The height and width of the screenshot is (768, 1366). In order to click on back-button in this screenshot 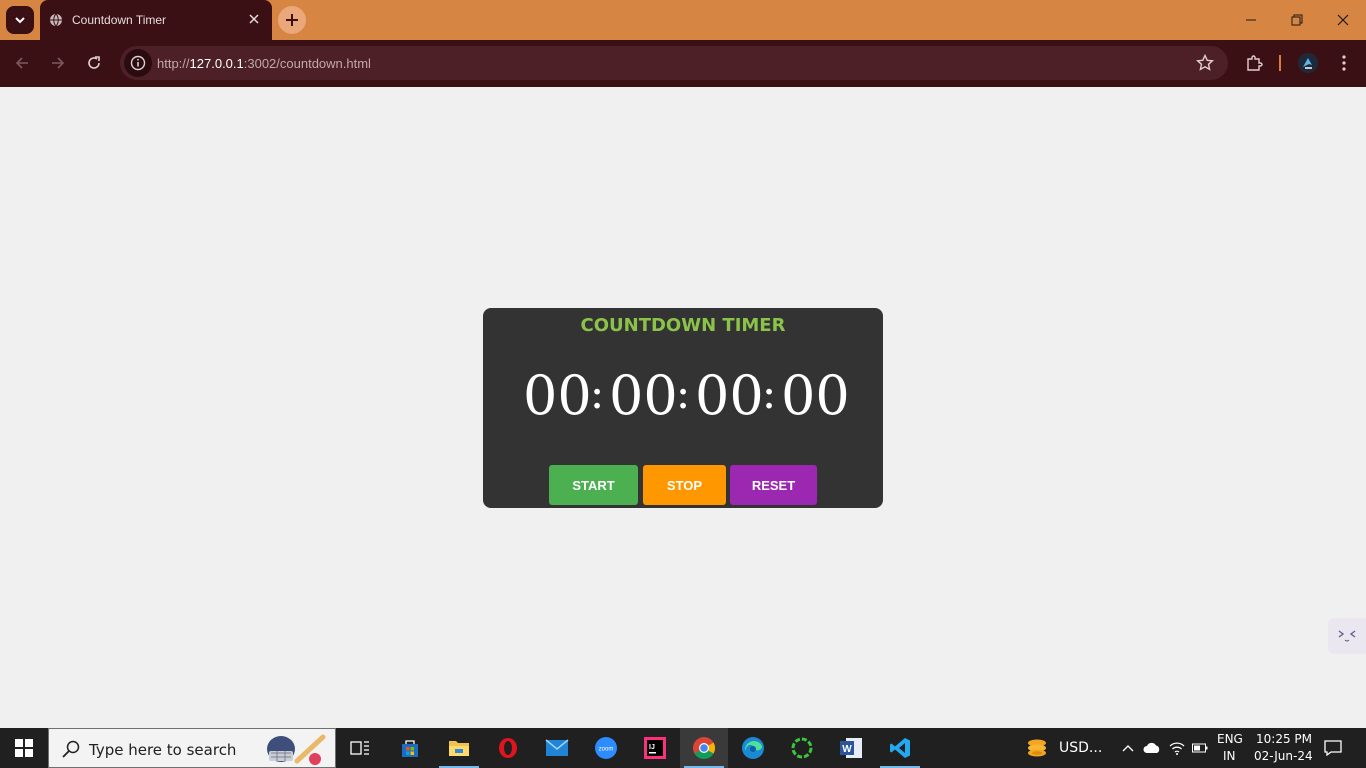, I will do `click(22, 63)`.